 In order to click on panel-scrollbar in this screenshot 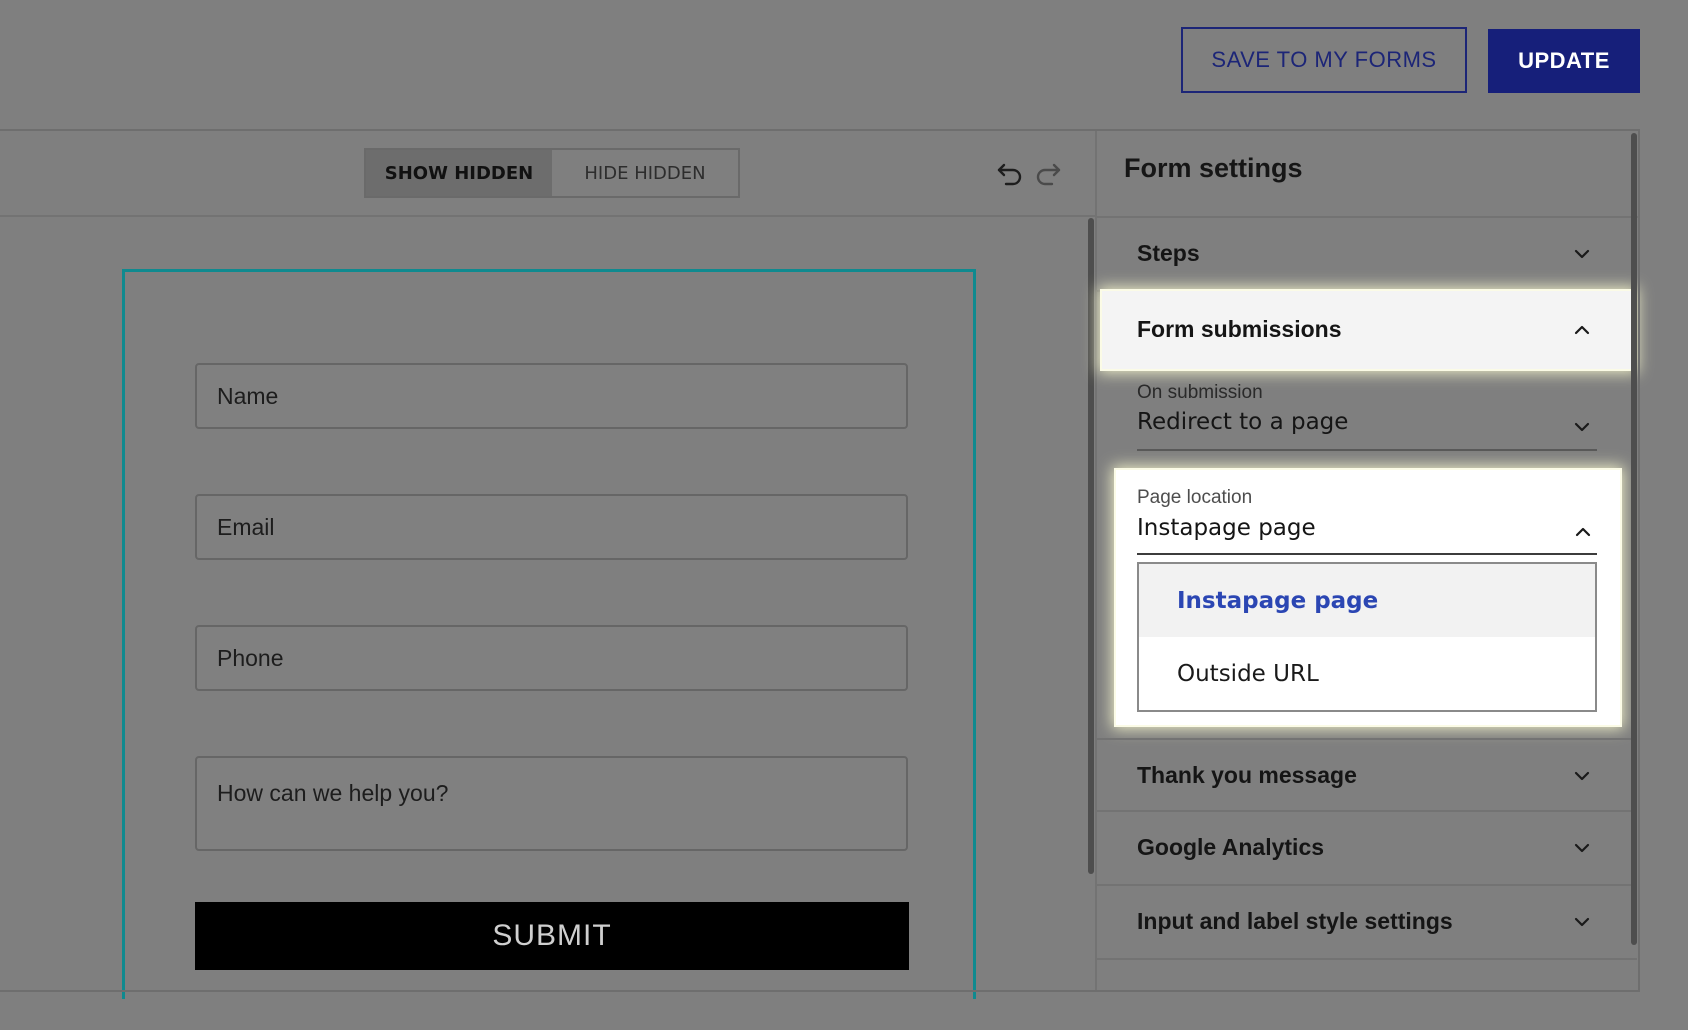, I will do `click(1634, 539)`.